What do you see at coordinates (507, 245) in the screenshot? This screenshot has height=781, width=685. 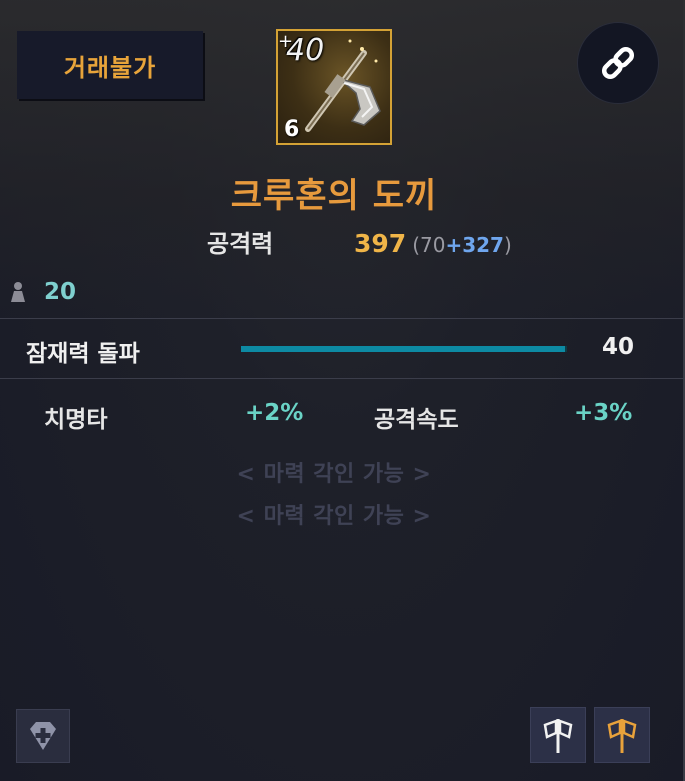 I see `paren-close: )` at bounding box center [507, 245].